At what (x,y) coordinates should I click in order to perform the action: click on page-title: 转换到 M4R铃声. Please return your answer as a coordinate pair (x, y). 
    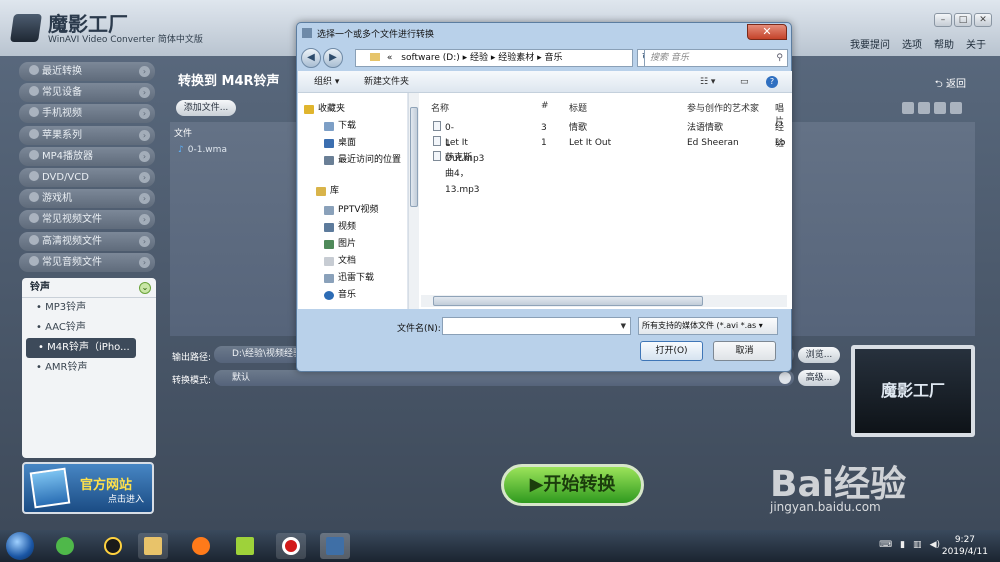
    Looking at the image, I should click on (229, 81).